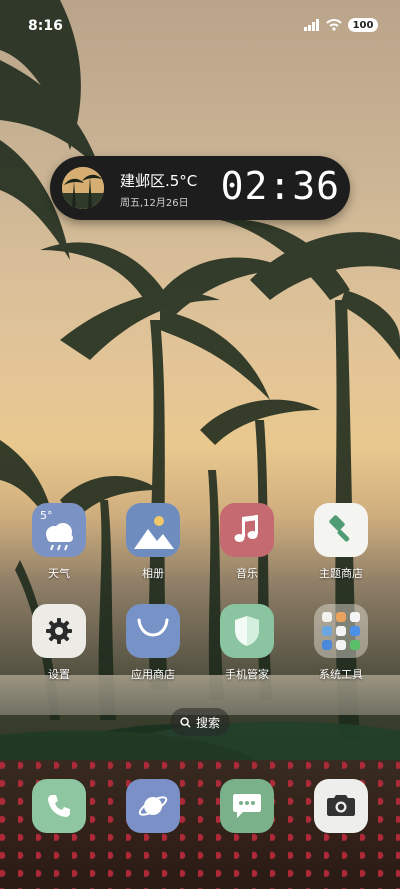 Image resolution: width=400 pixels, height=889 pixels. I want to click on search-icon, so click(185, 722).